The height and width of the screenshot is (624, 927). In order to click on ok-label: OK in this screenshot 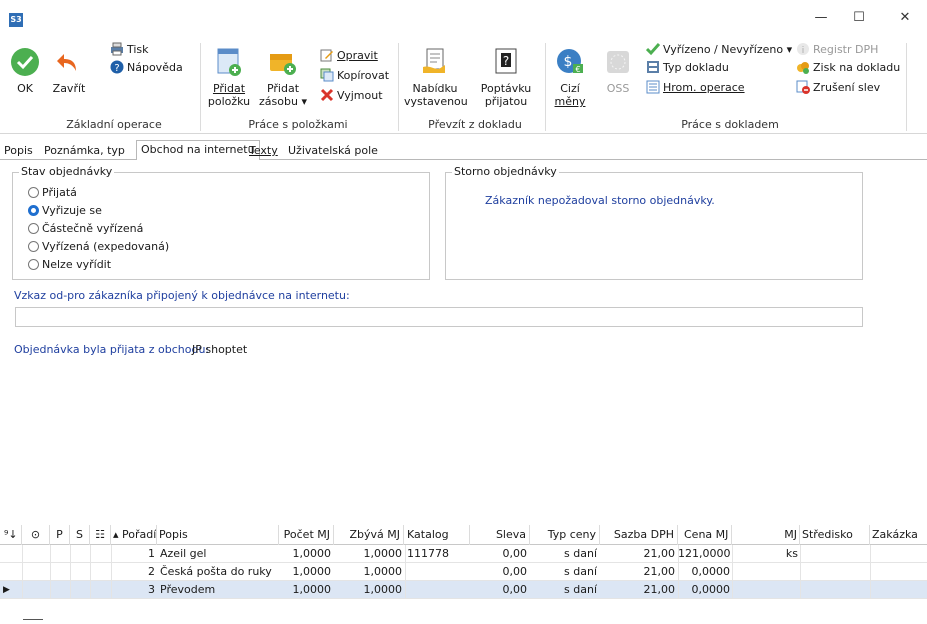, I will do `click(25, 88)`.